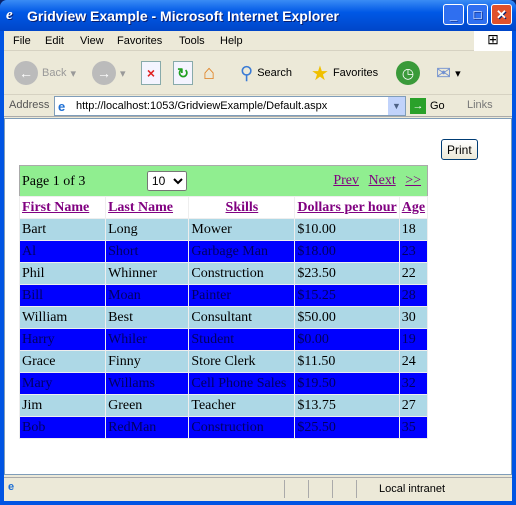  What do you see at coordinates (413, 427) in the screenshot?
I see `table-cell: 35` at bounding box center [413, 427].